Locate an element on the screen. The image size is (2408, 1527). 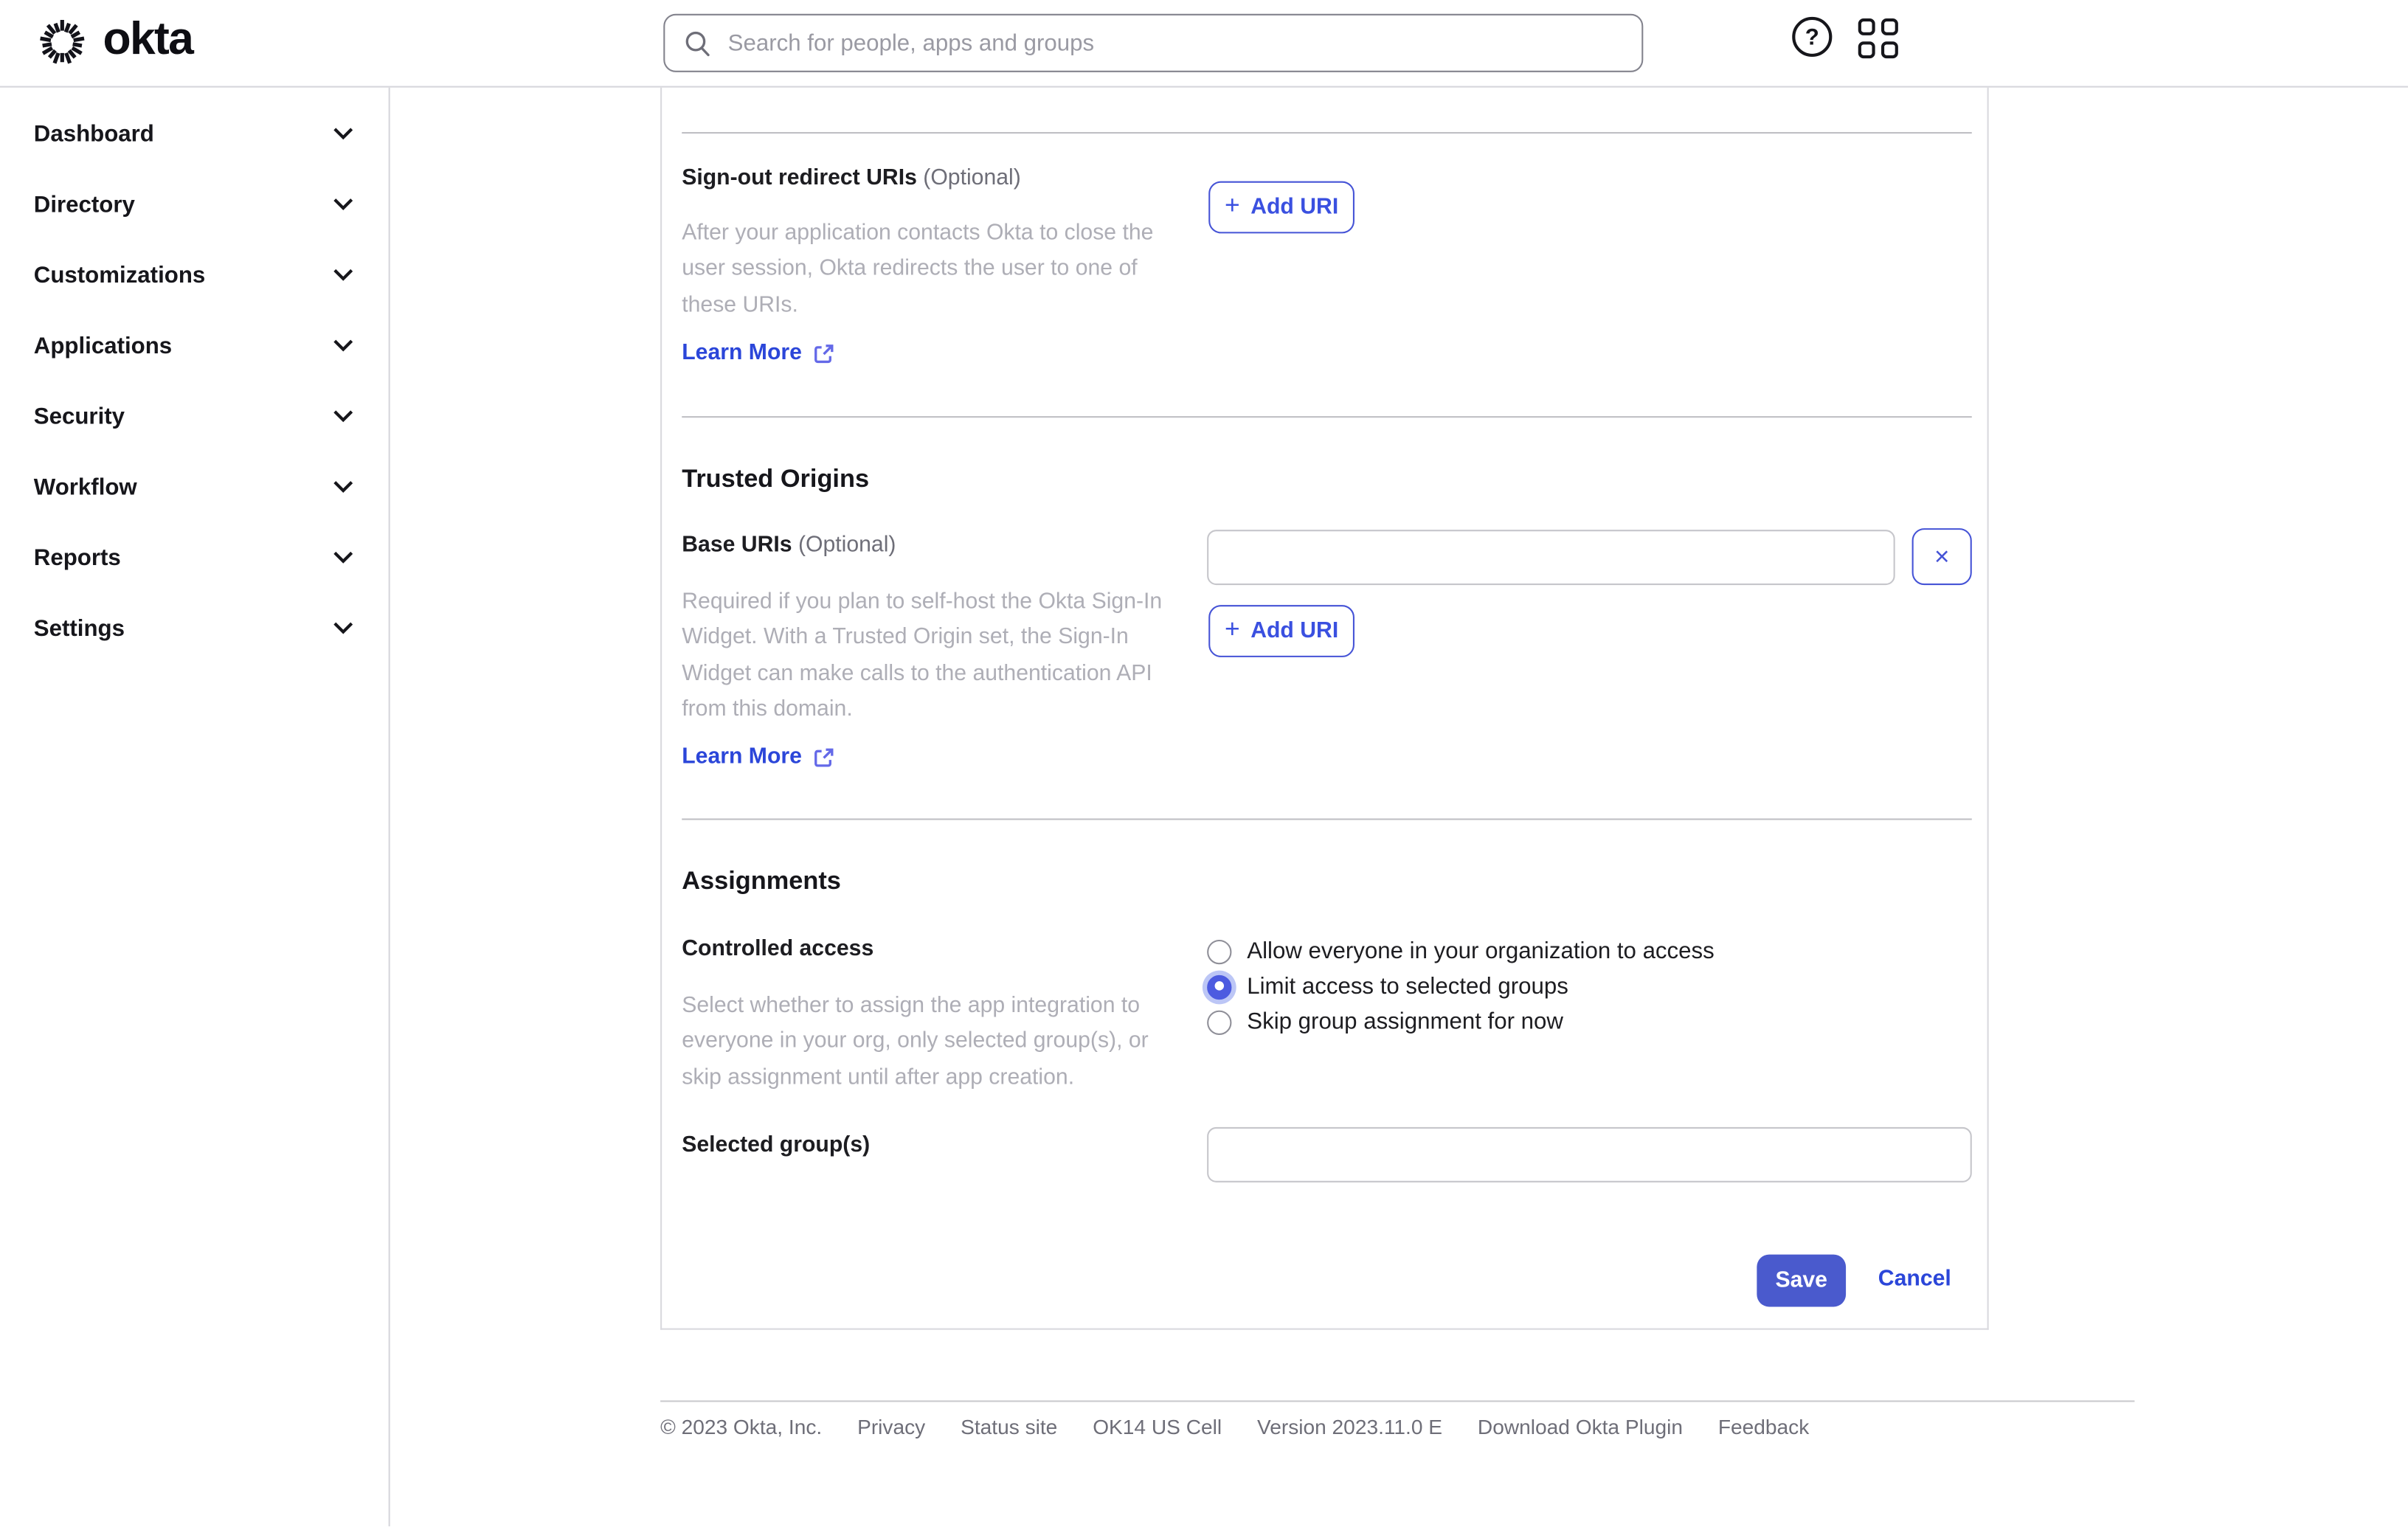
signout-add-uri-button: + Add URI is located at coordinates (1281, 208).